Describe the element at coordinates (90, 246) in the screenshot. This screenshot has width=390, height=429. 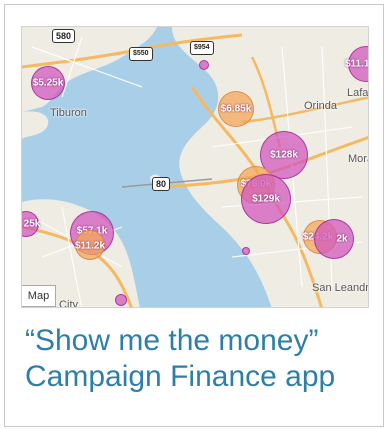
I see `bubble-label: $11.2k` at that location.